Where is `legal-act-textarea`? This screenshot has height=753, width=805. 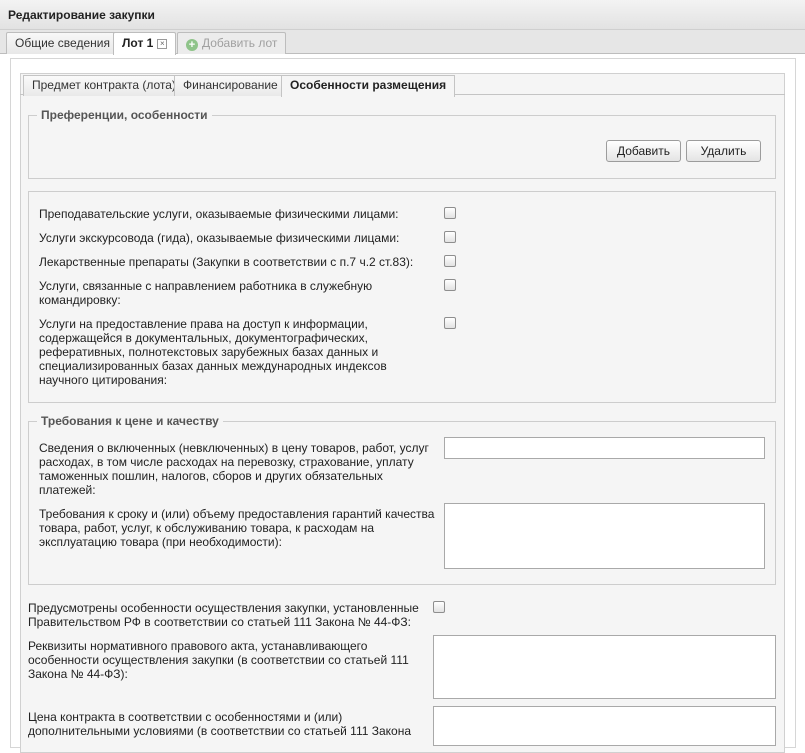
legal-act-textarea is located at coordinates (604, 667).